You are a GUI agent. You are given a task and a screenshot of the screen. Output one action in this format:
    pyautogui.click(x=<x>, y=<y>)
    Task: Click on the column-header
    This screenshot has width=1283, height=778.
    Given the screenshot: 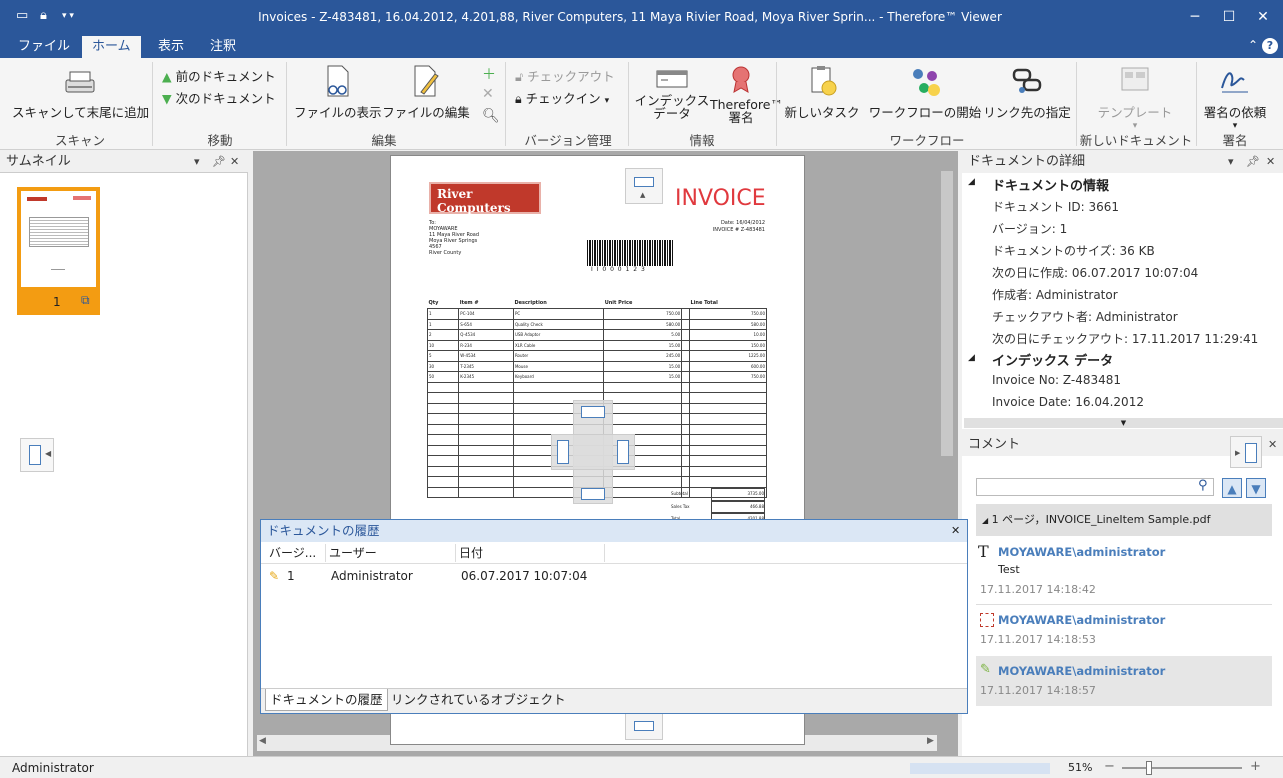 What is the action you would take?
    pyautogui.click(x=686, y=303)
    